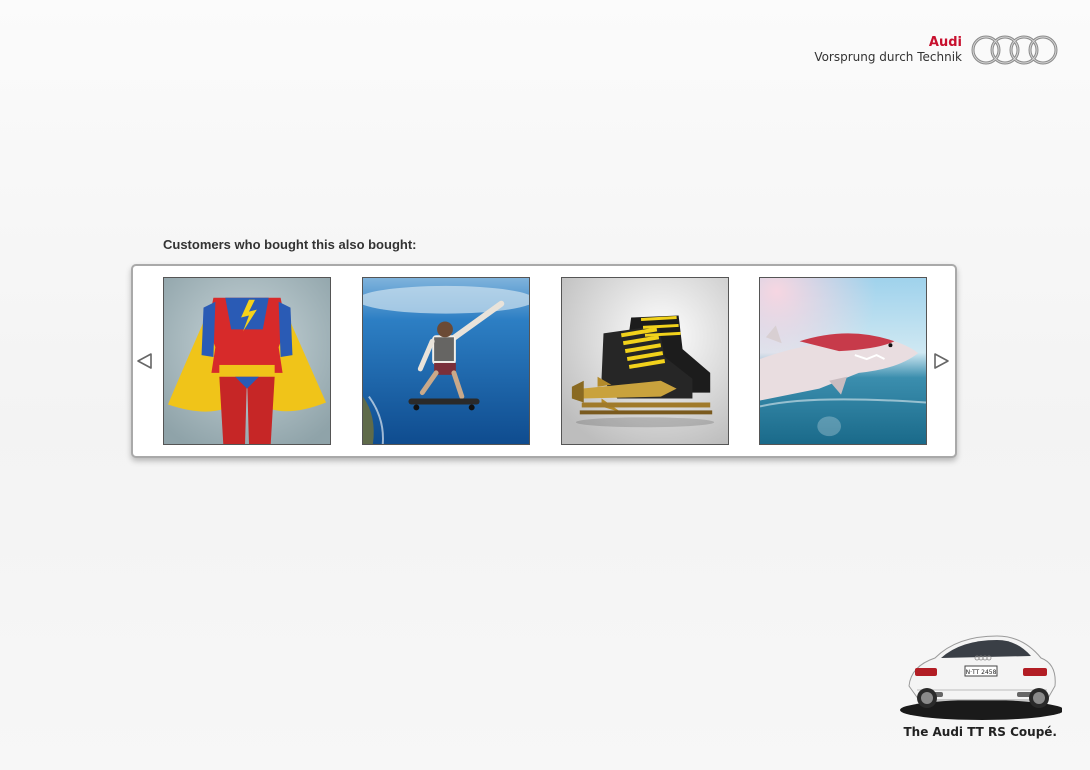 The image size is (1090, 770). I want to click on superhero-costume-photo, so click(247, 361).